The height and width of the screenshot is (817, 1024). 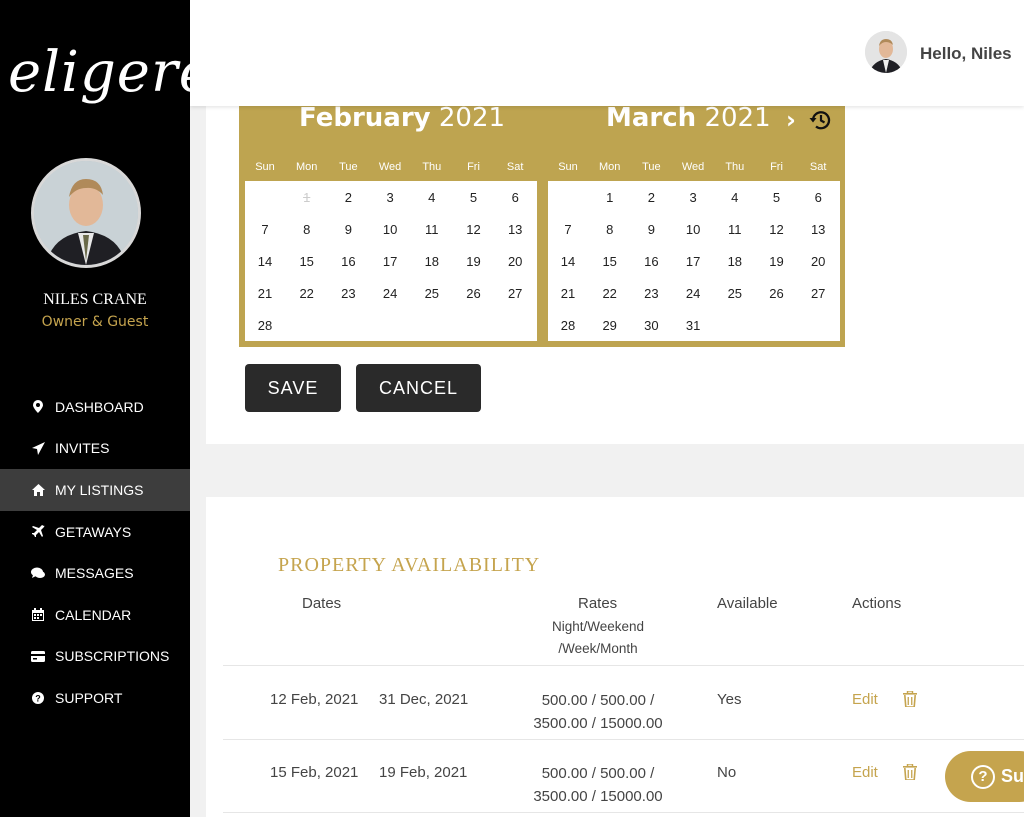 I want to click on sidebar-item-dashboard: DASHBOARD, so click(x=95, y=407).